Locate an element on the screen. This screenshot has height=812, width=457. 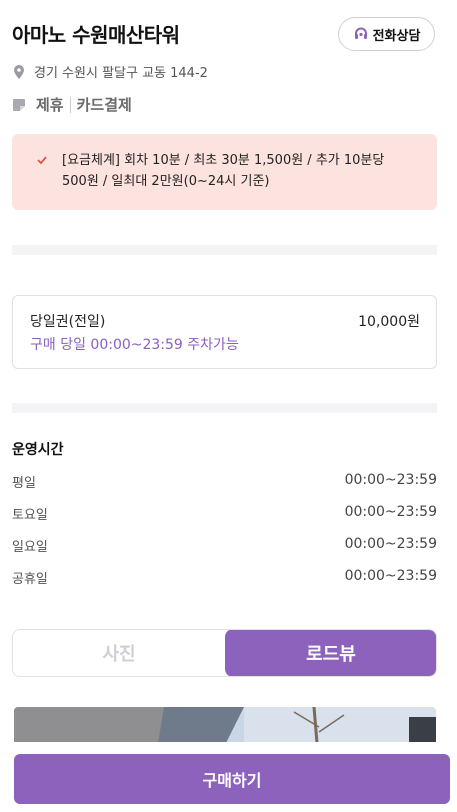
hours-row: 공휴일 00:00~23:59 is located at coordinates (224, 577).